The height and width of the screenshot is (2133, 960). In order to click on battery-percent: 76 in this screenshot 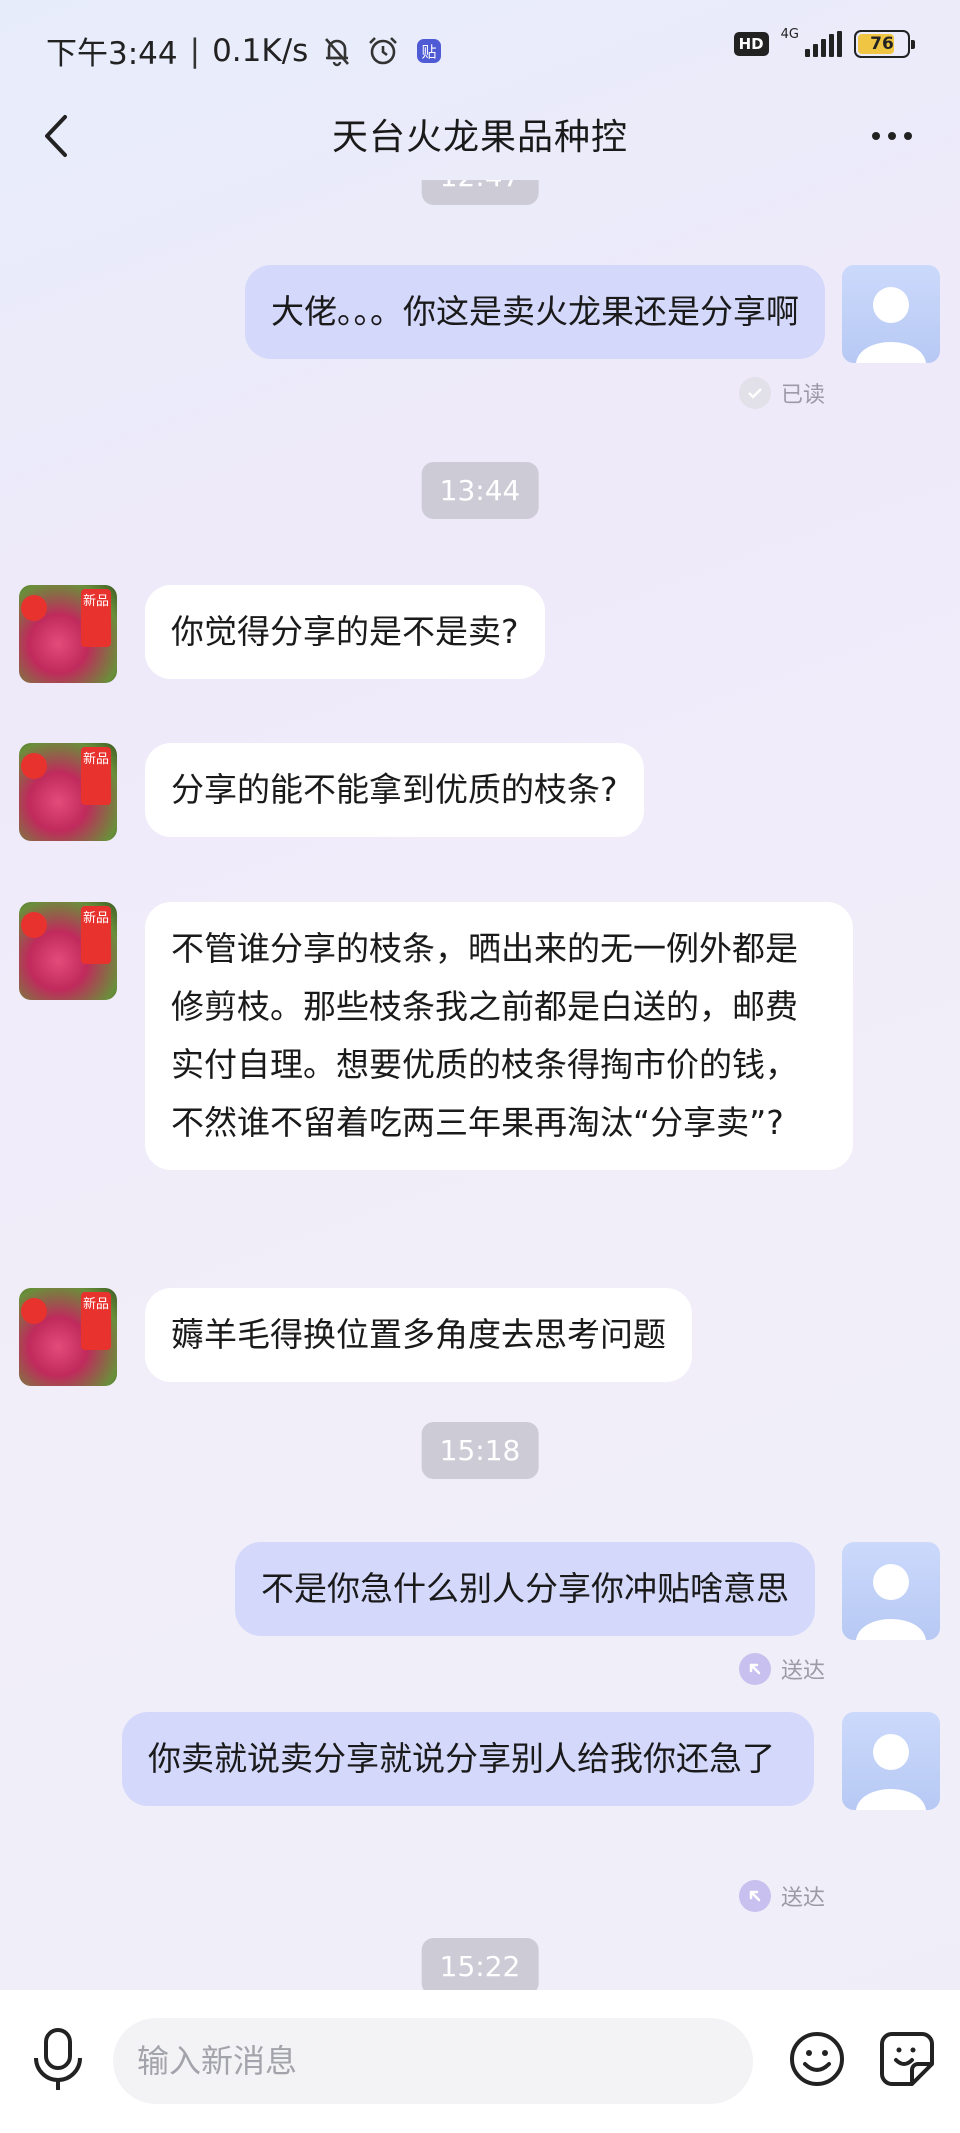, I will do `click(882, 44)`.